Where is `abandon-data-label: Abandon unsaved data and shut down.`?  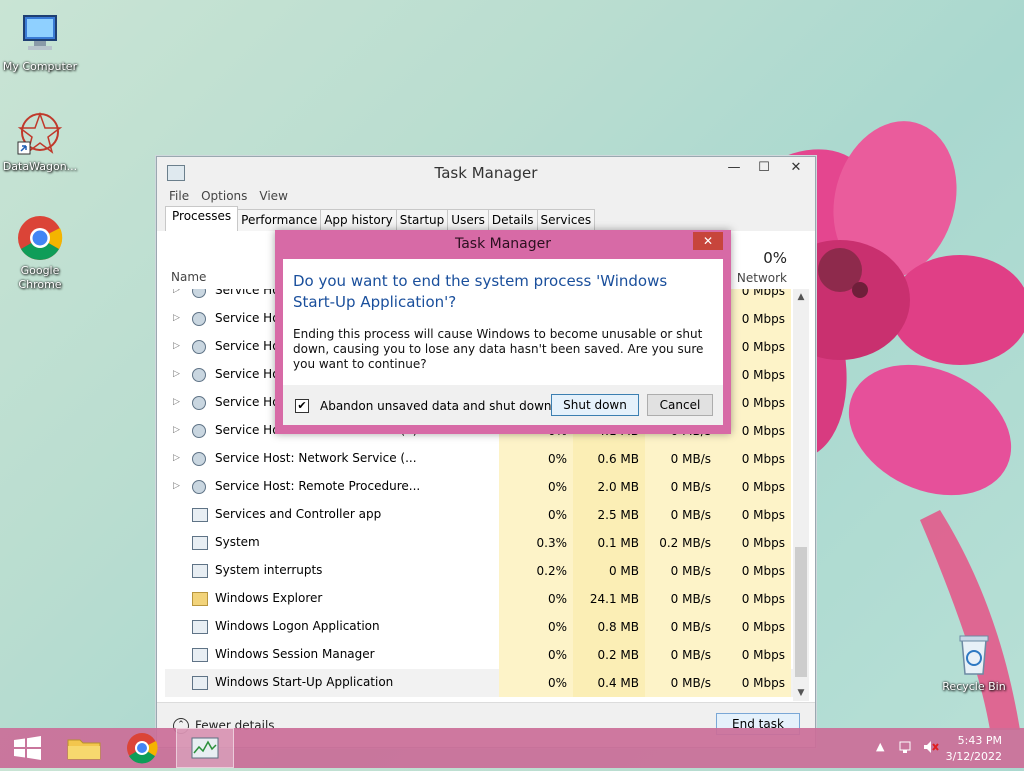
abandon-data-label: Abandon unsaved data and shut down. is located at coordinates (437, 406).